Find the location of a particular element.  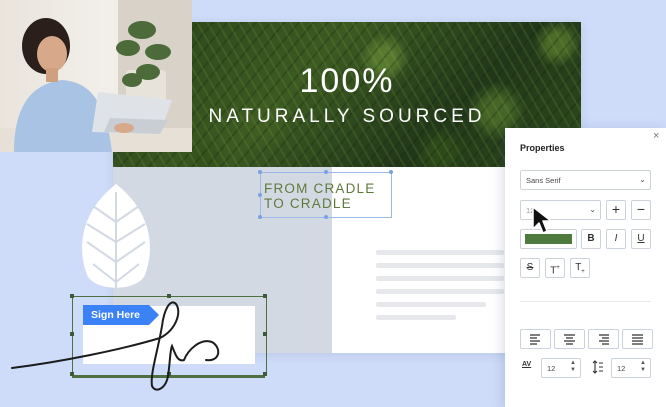

underline-button: U is located at coordinates (641, 239).